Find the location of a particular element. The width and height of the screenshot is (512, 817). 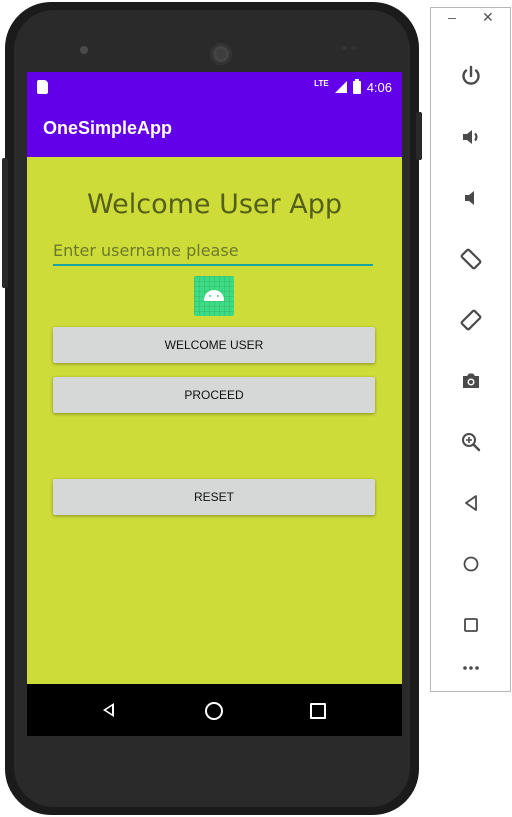

rotate-left-icon is located at coordinates (471, 259).